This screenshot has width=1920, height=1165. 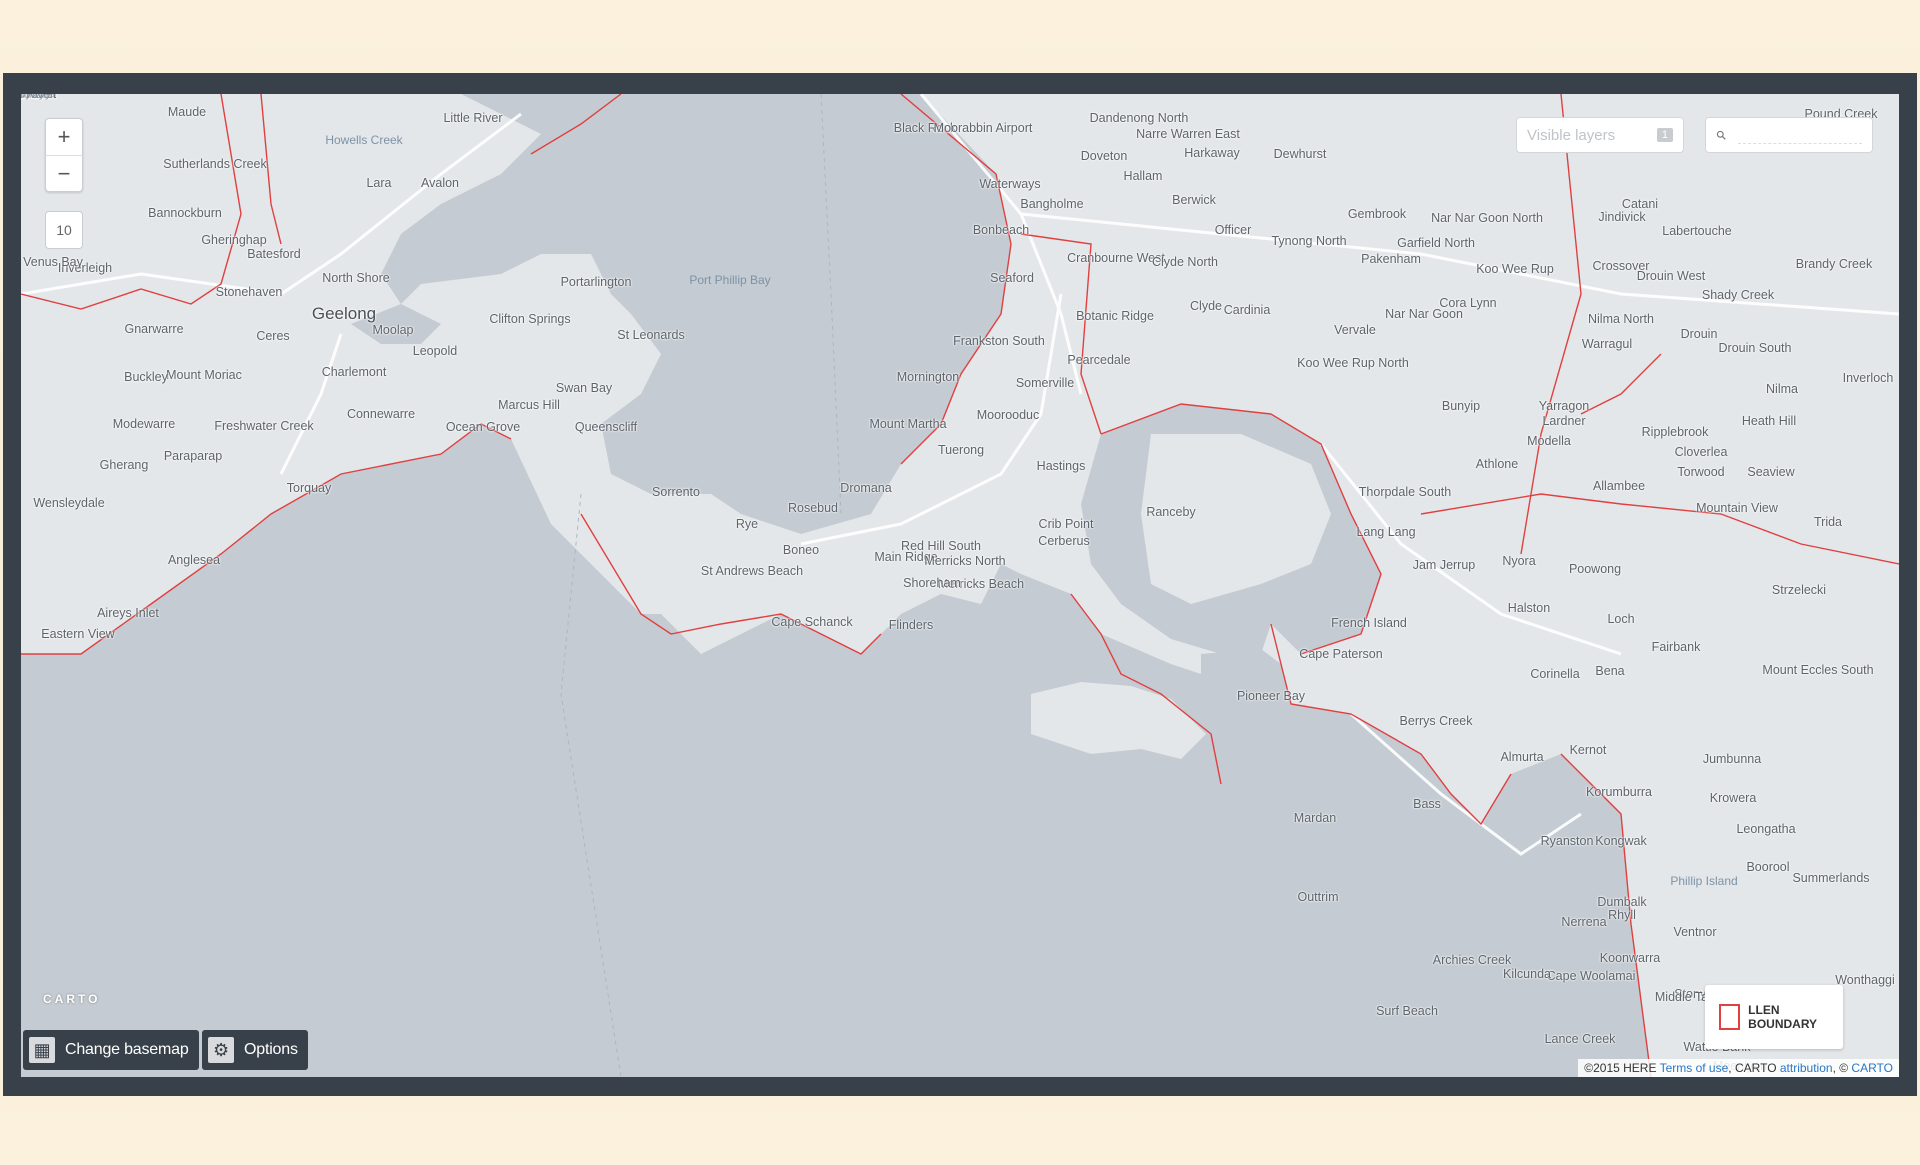 I want to click on place-label: Gnarwarre, so click(x=154, y=329).